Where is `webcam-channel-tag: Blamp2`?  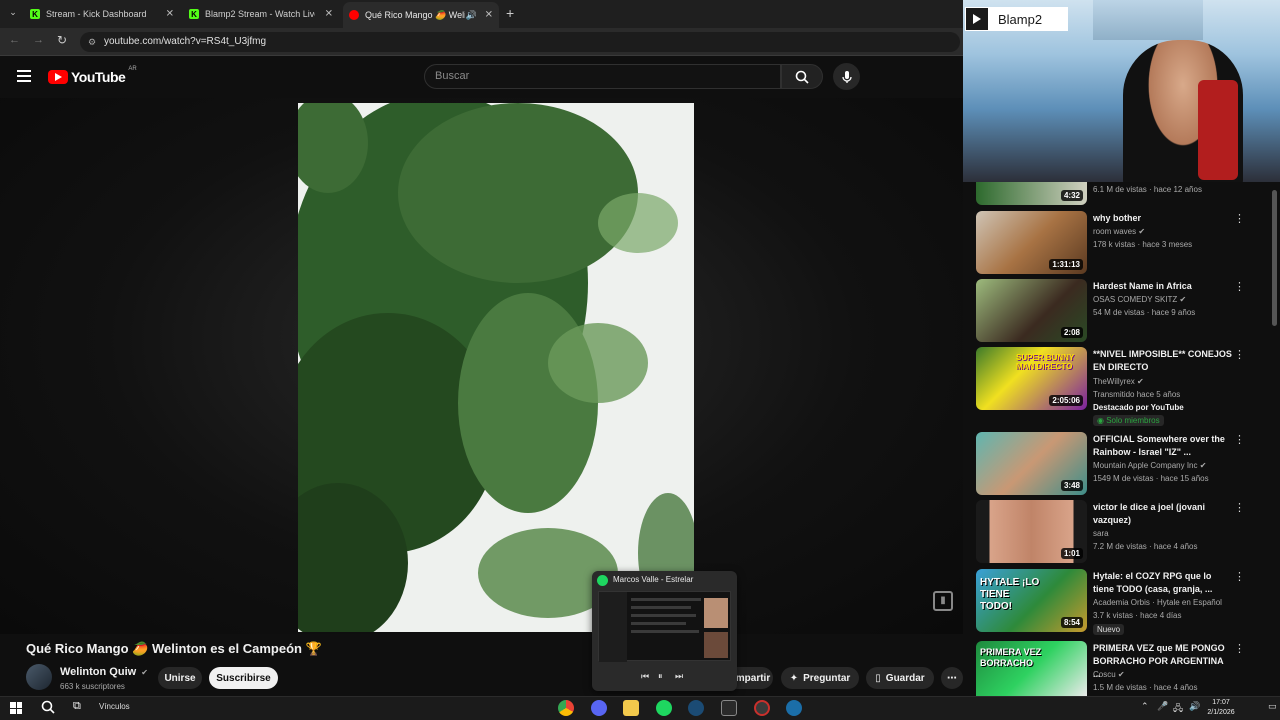 webcam-channel-tag: Blamp2 is located at coordinates (1016, 19).